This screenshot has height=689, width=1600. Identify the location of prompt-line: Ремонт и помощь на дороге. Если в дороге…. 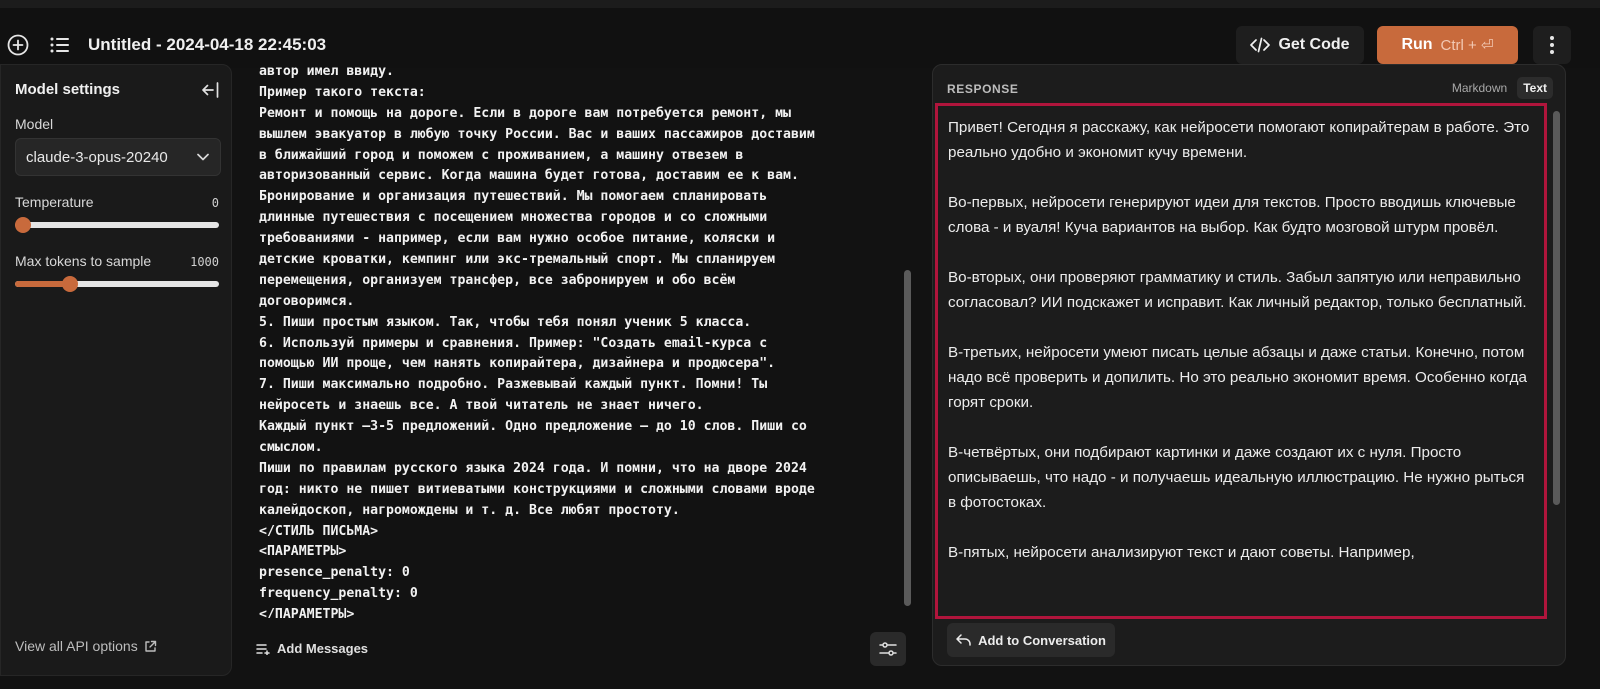
(525, 113).